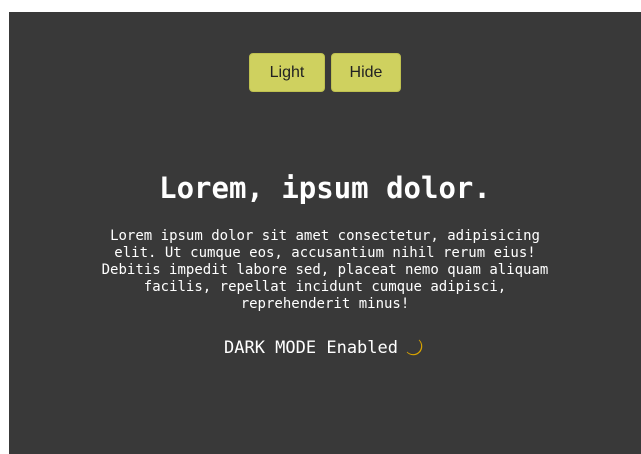  What do you see at coordinates (366, 72) in the screenshot?
I see `hide-button: Hide` at bounding box center [366, 72].